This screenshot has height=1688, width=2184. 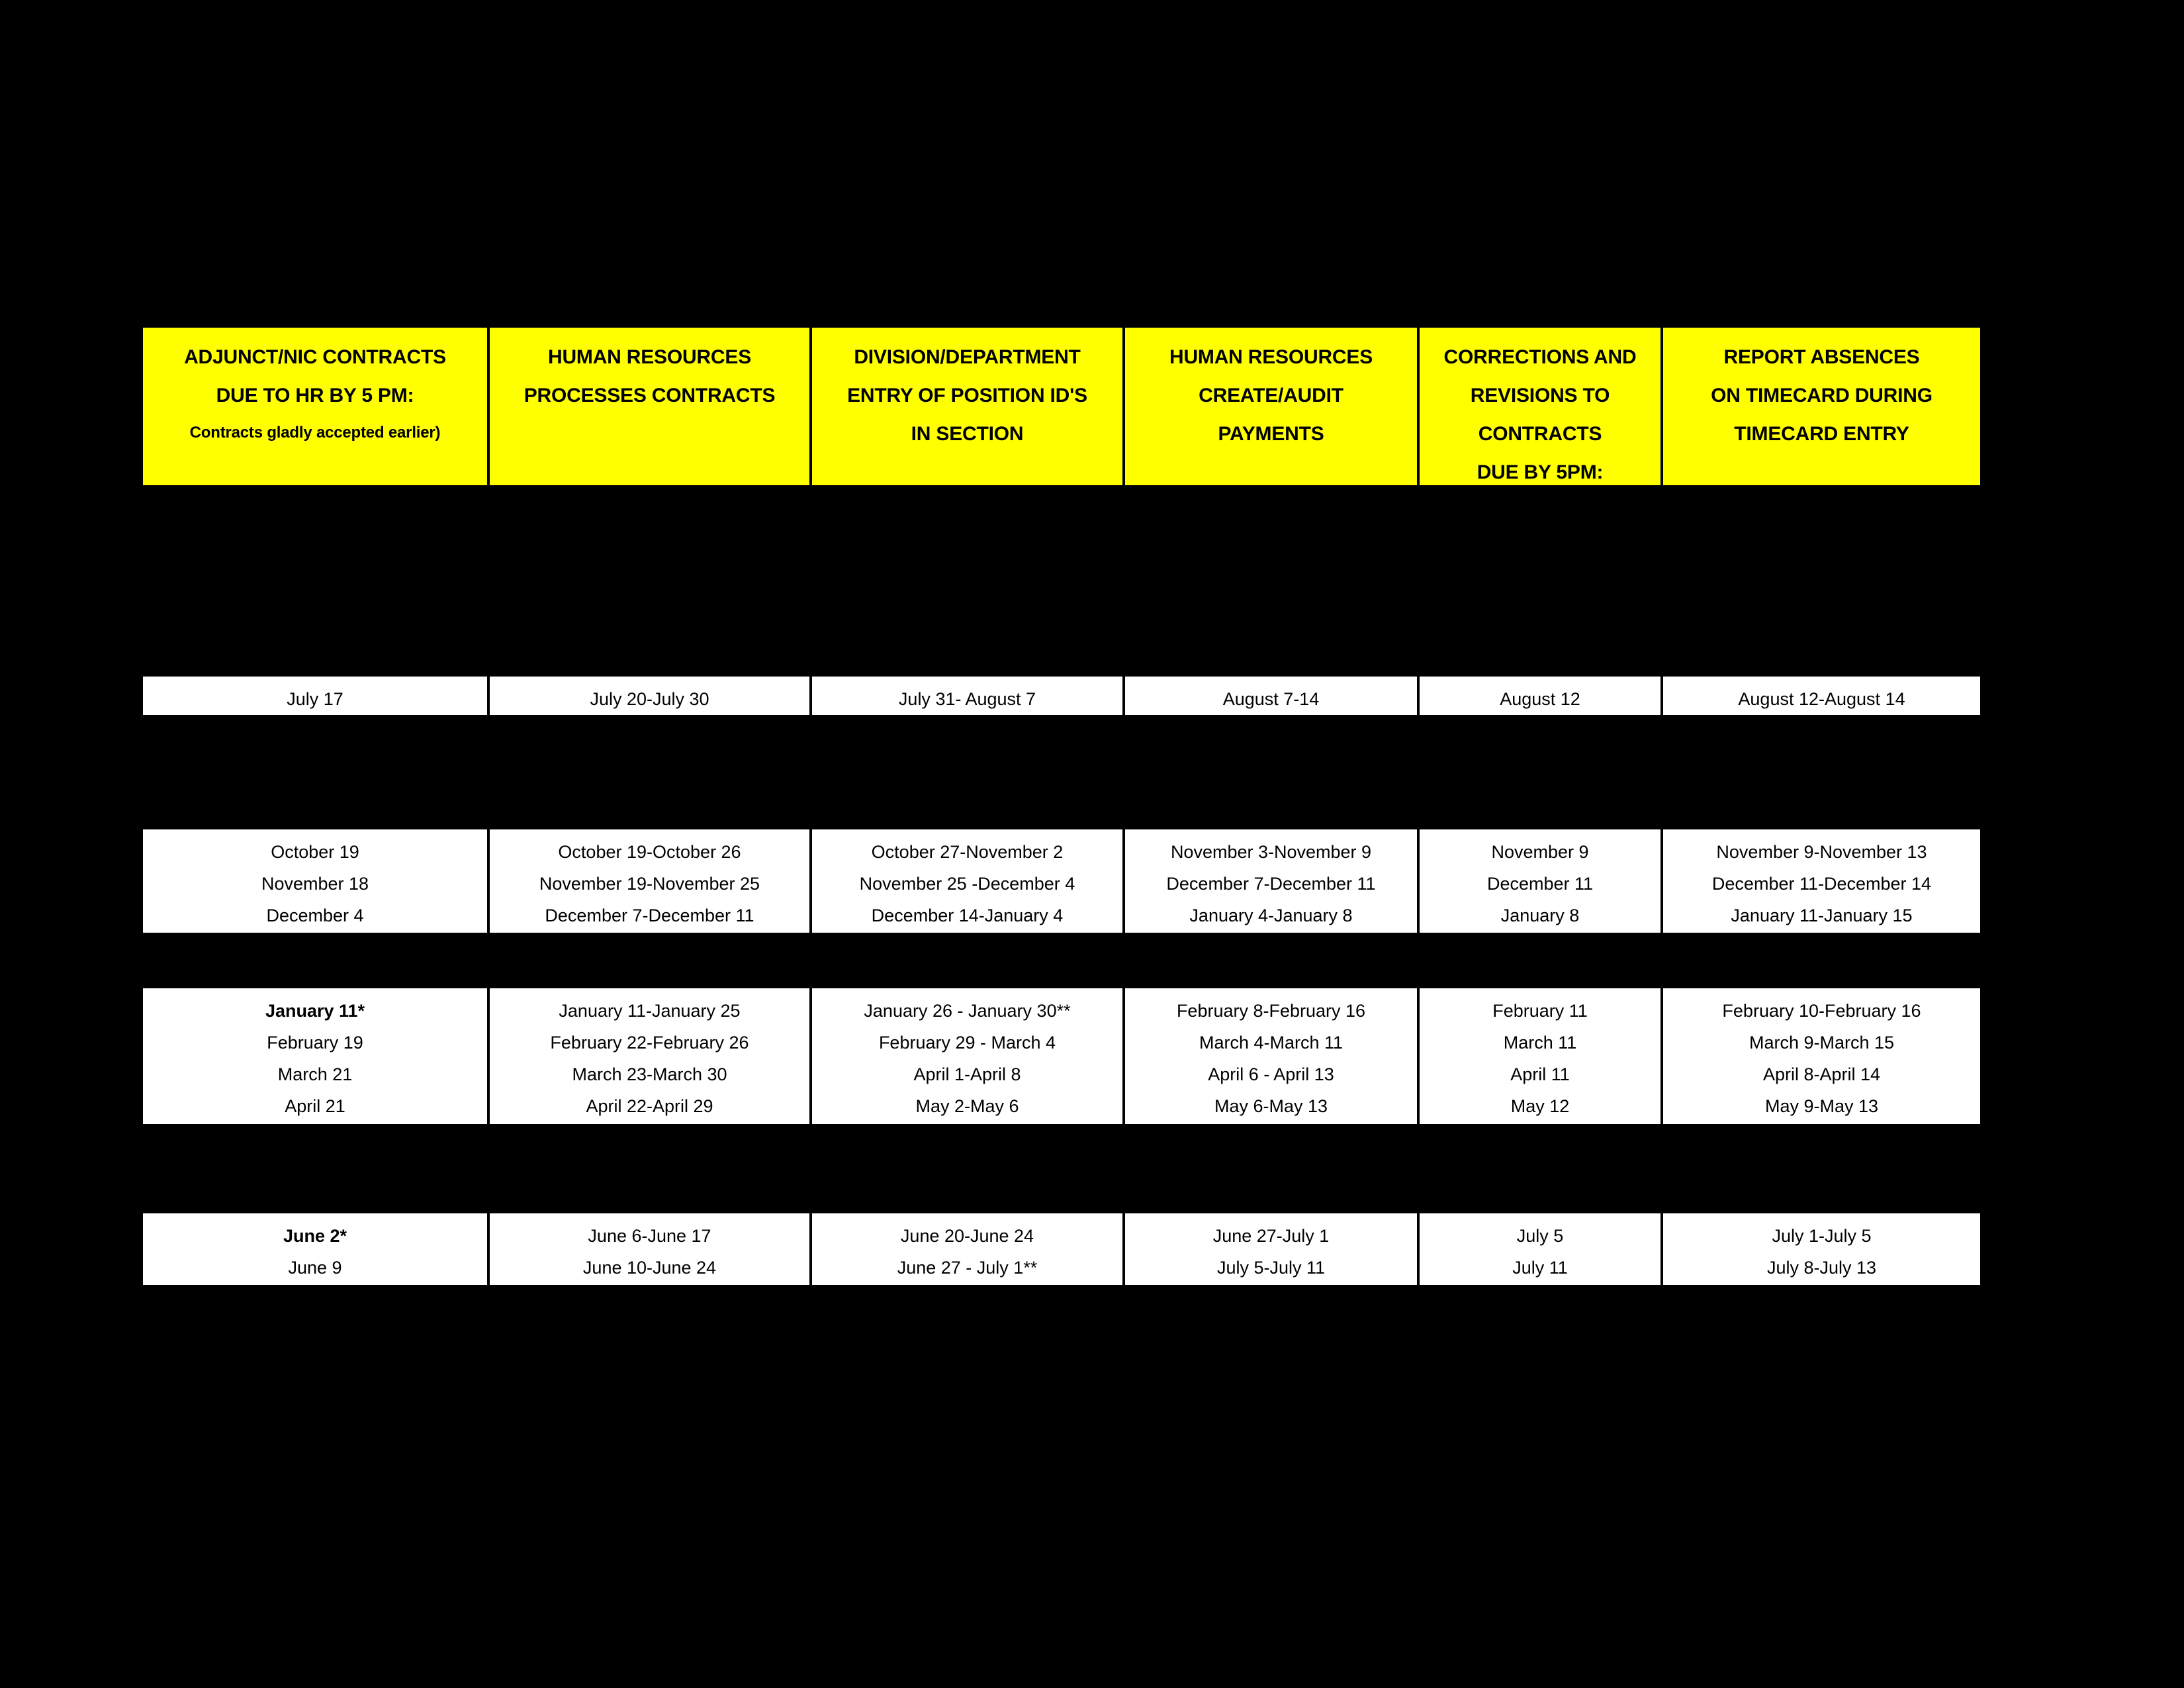 I want to click on table-cell: June 20-June 24 June 27 - July 1**, so click(x=968, y=1249).